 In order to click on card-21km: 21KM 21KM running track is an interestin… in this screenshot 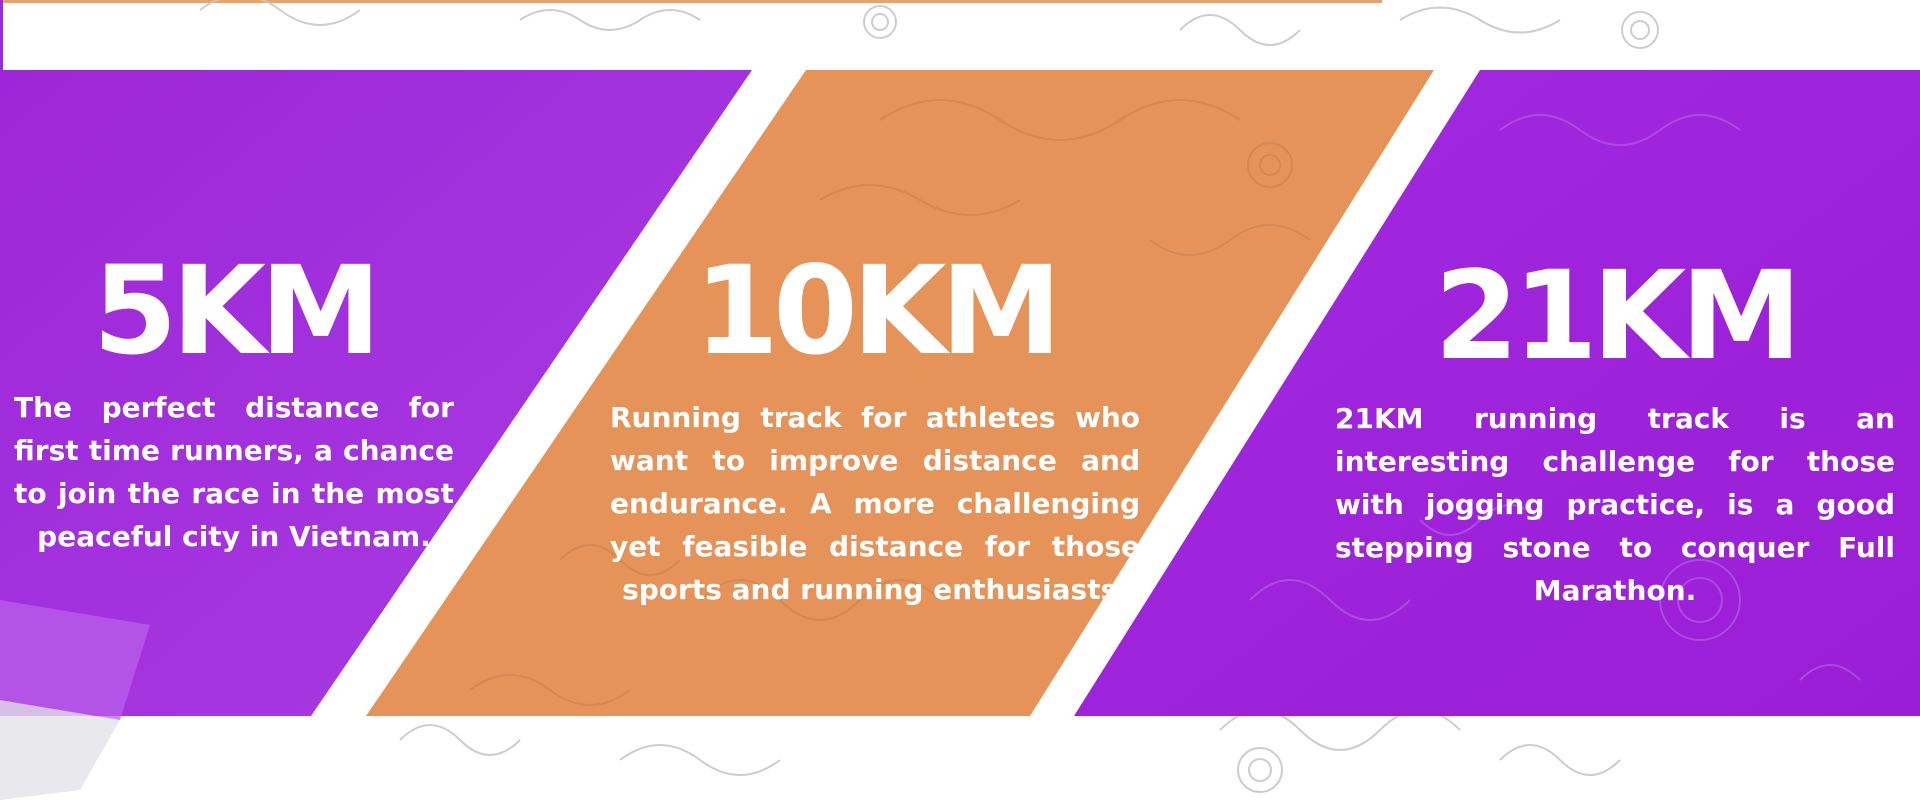, I will do `click(1615, 433)`.